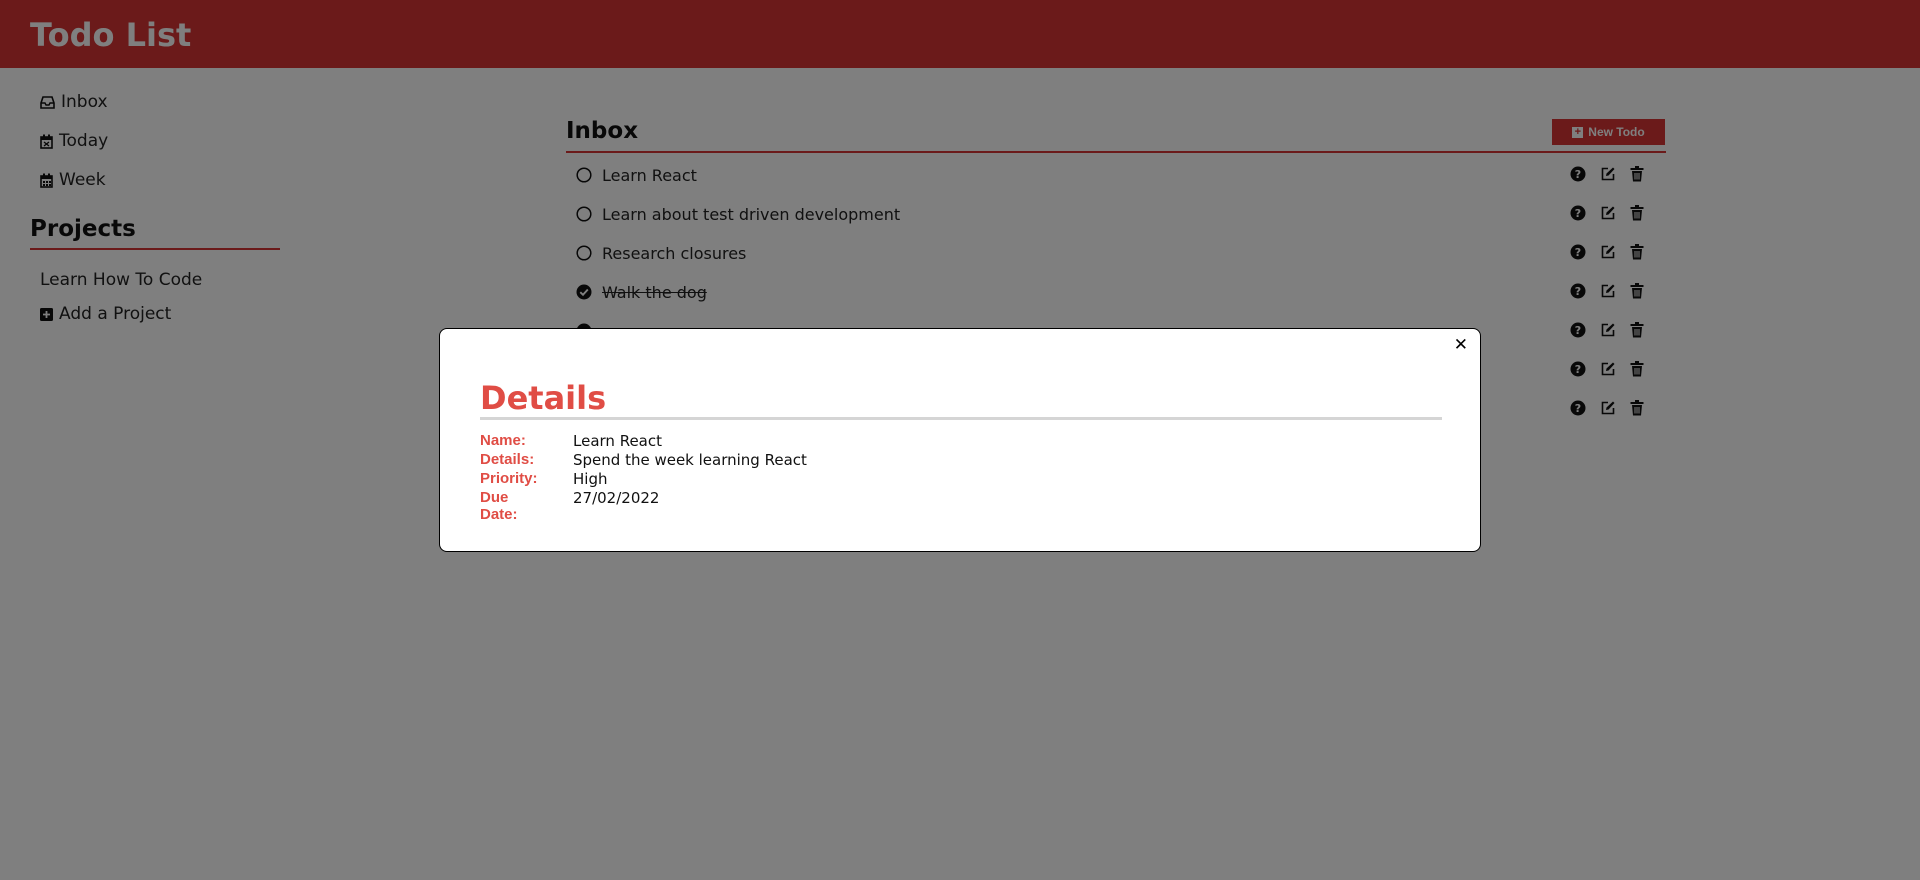  Describe the element at coordinates (503, 440) in the screenshot. I see `detail-label: Name:` at that location.